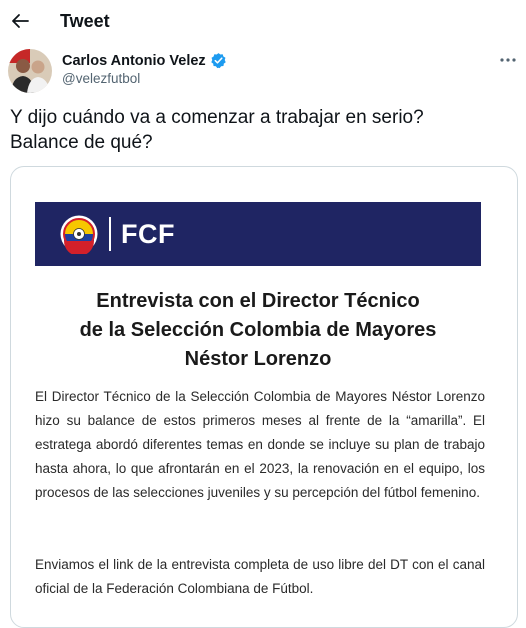  I want to click on top-bar: Tweet, so click(263, 22).